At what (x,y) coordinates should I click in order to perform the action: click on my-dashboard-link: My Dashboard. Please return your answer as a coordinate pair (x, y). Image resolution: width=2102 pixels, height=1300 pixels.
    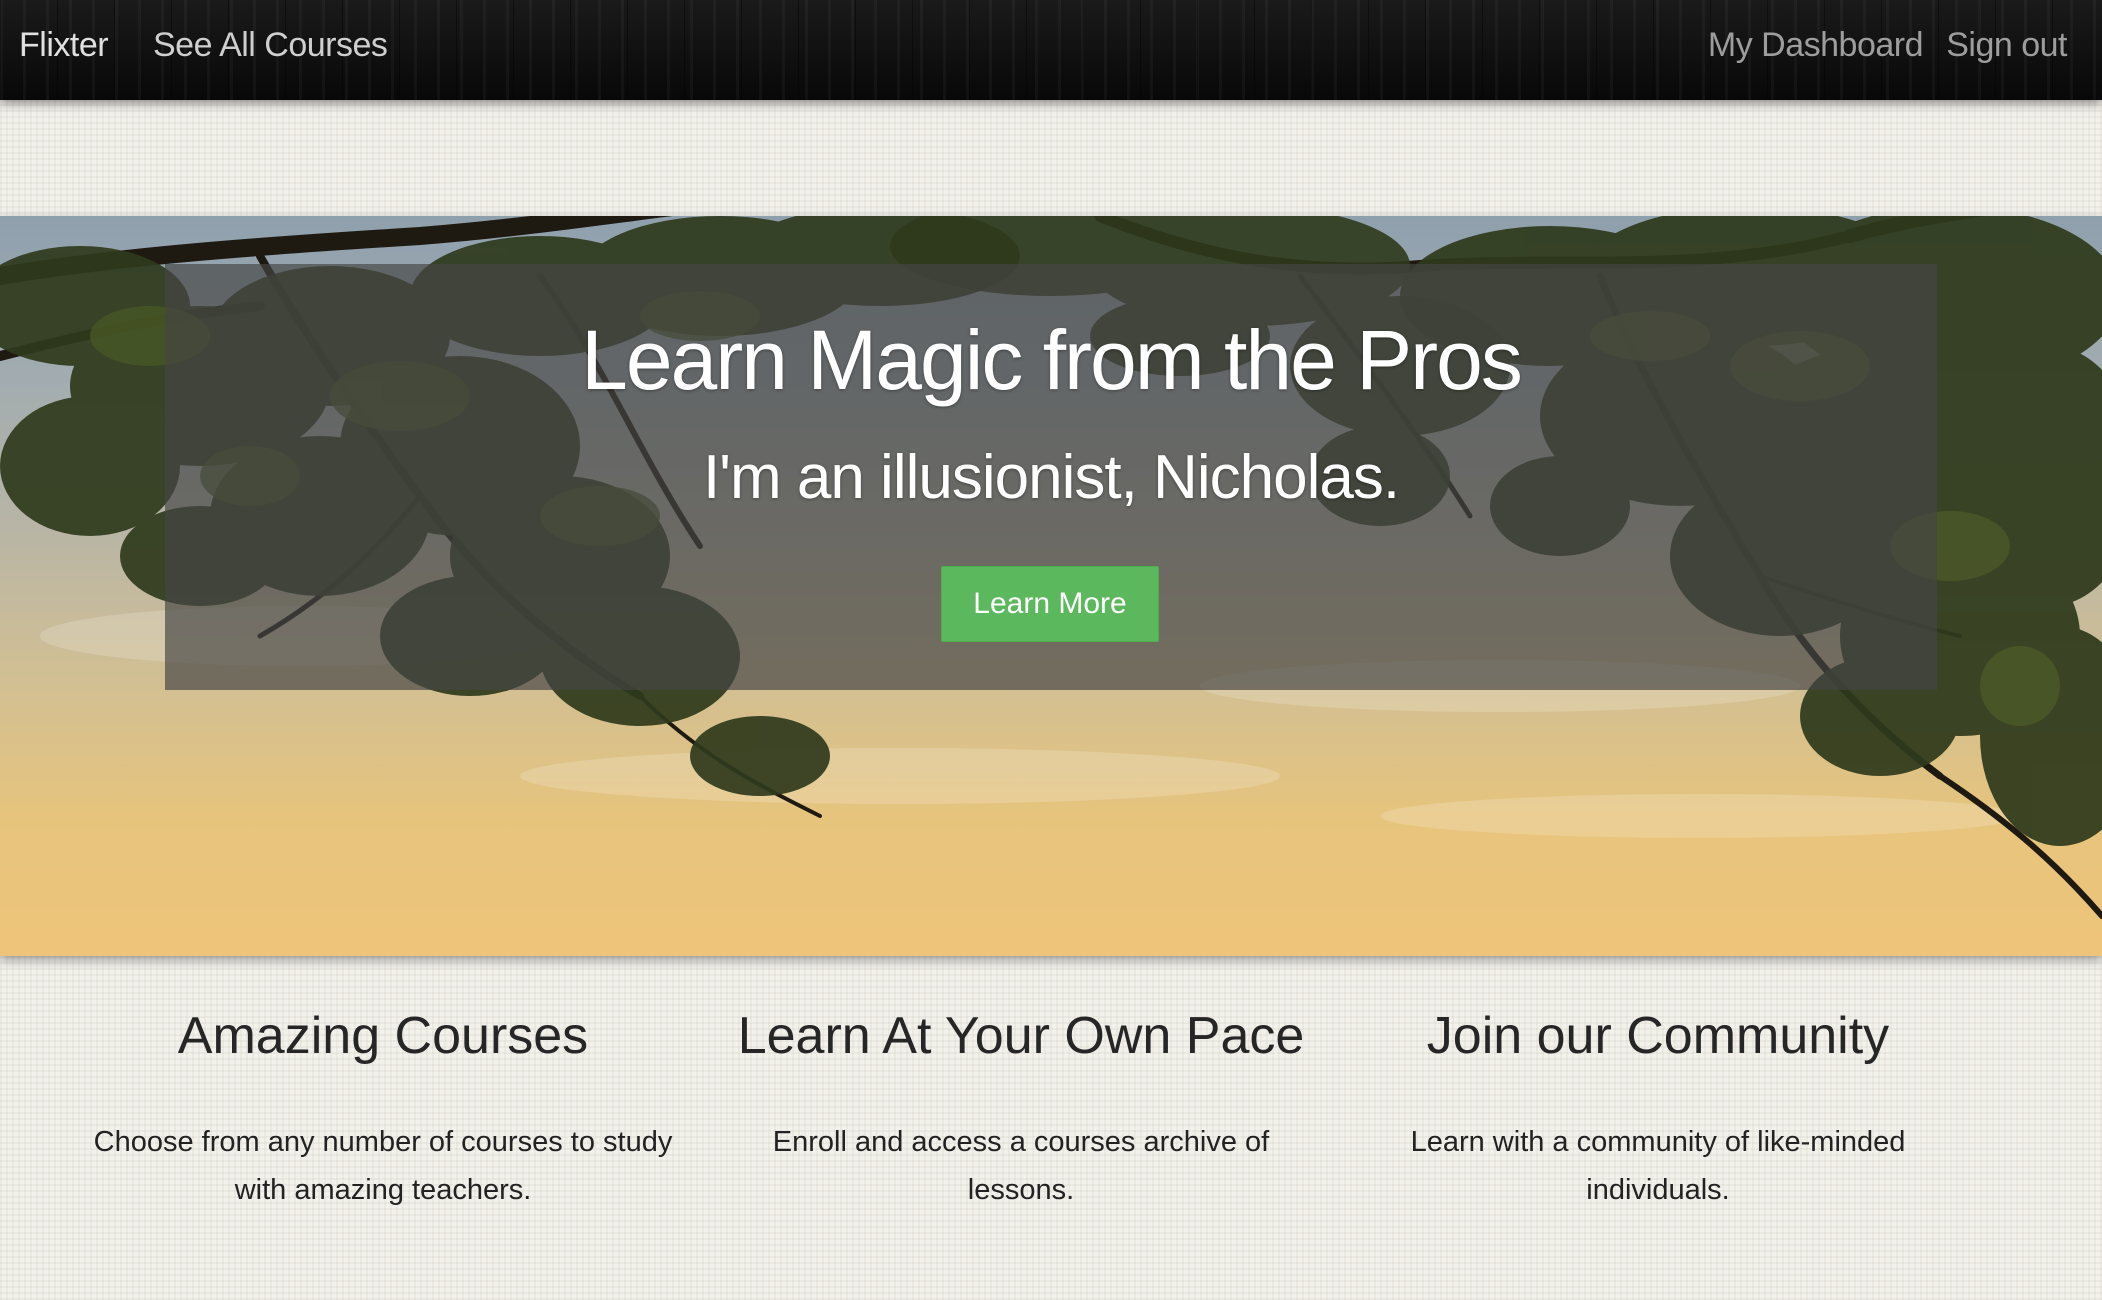
    Looking at the image, I should click on (1816, 45).